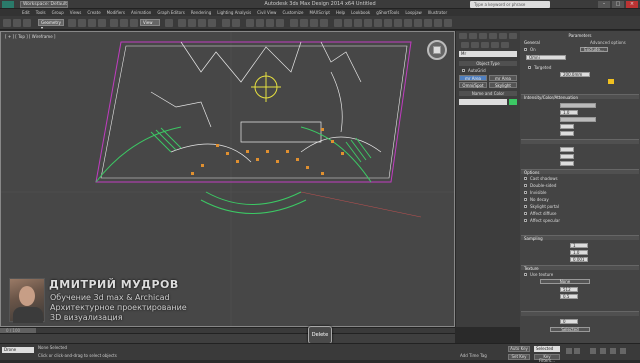 This screenshot has width=640, height=363. I want to click on shadow-bias-field: 1.0, so click(579, 252).